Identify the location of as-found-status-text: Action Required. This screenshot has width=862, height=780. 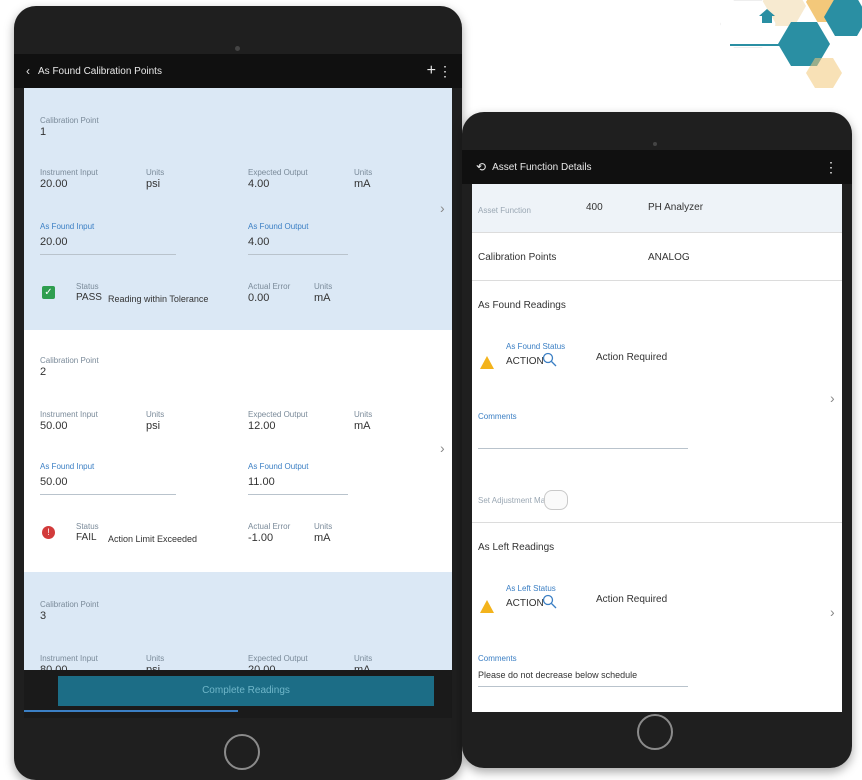
(632, 357).